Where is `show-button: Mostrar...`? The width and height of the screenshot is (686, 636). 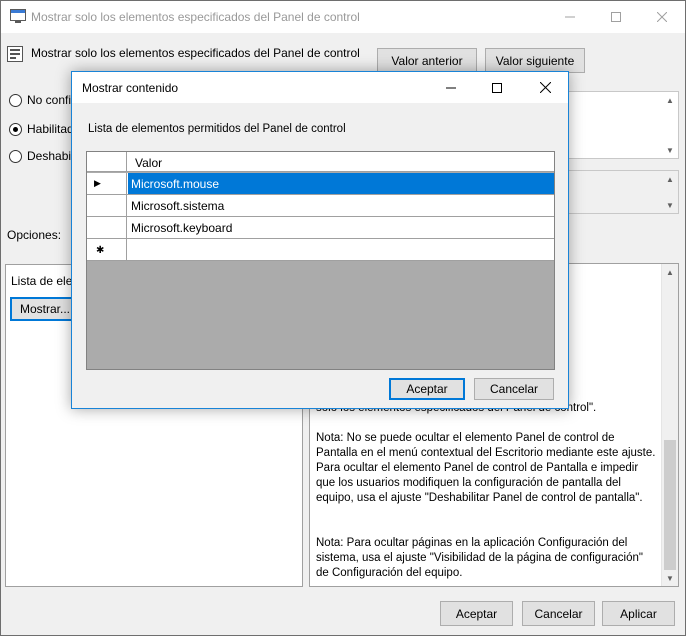 show-button: Mostrar... is located at coordinates (45, 309).